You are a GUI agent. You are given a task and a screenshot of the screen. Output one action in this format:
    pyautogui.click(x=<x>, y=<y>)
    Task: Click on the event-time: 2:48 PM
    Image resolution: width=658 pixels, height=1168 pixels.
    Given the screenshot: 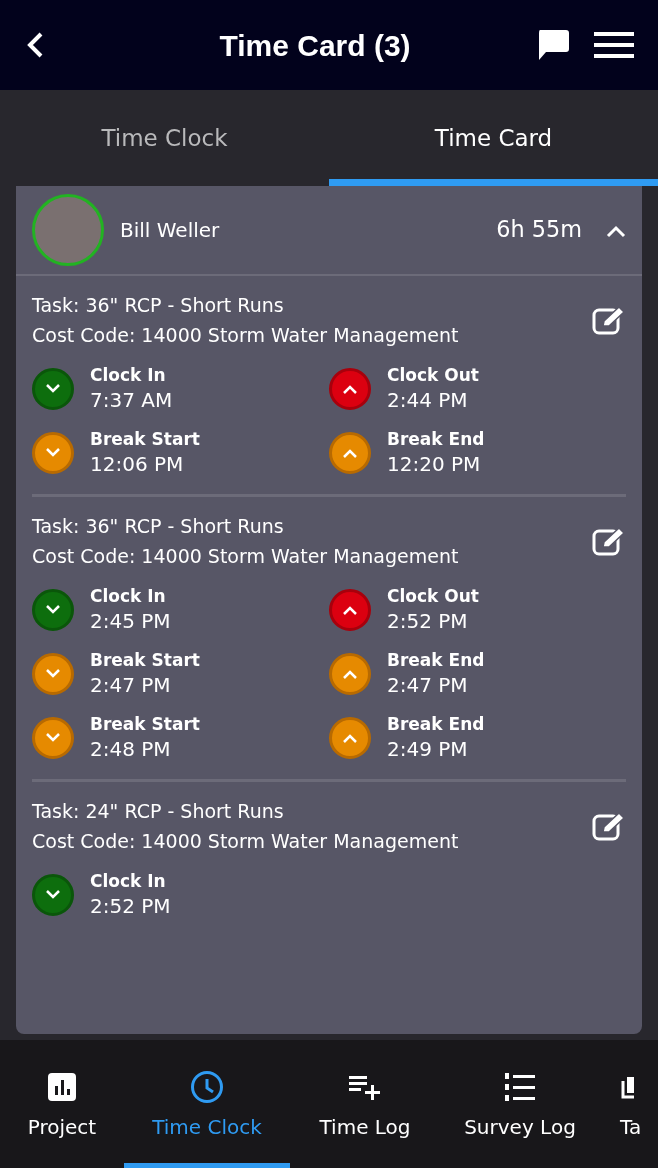 What is the action you would take?
    pyautogui.click(x=131, y=749)
    